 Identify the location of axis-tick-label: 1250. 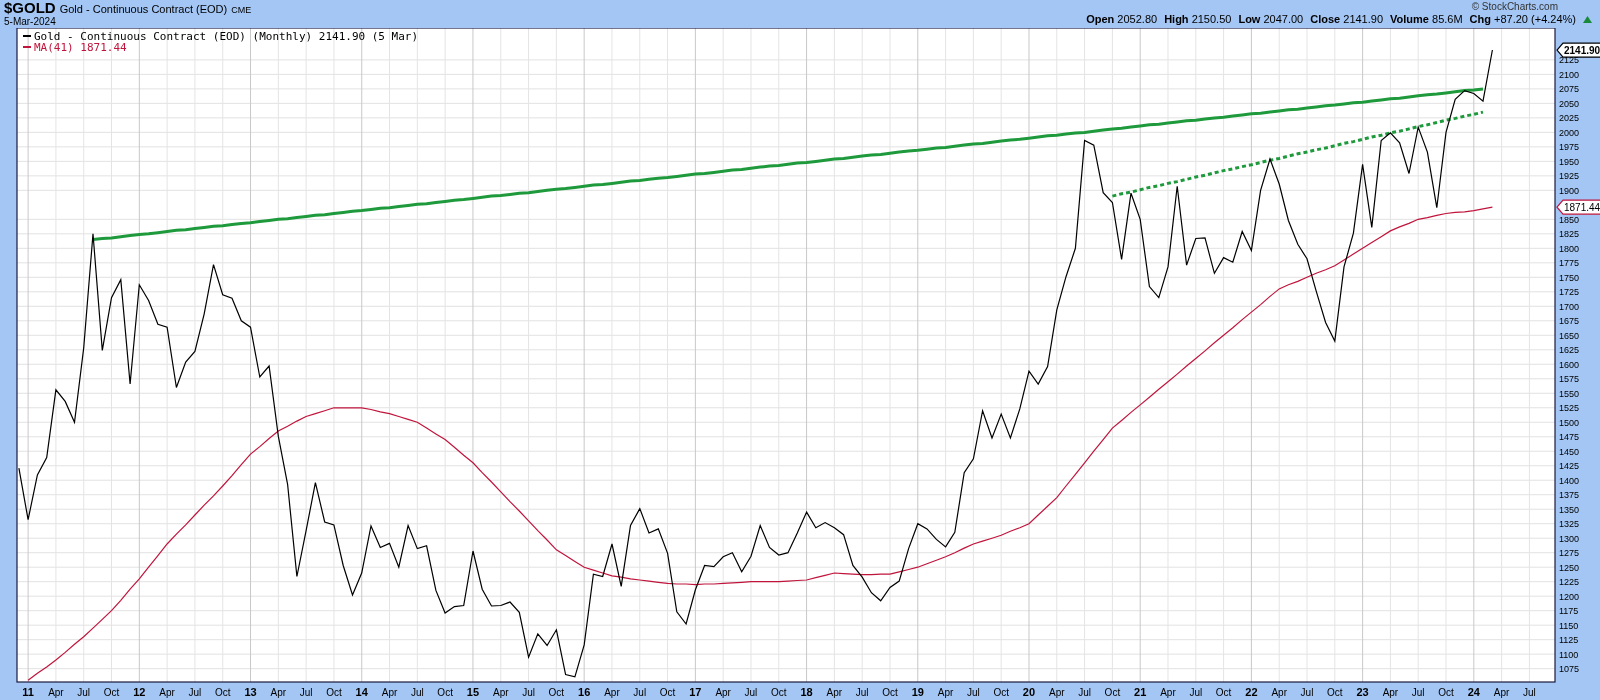
(1569, 567).